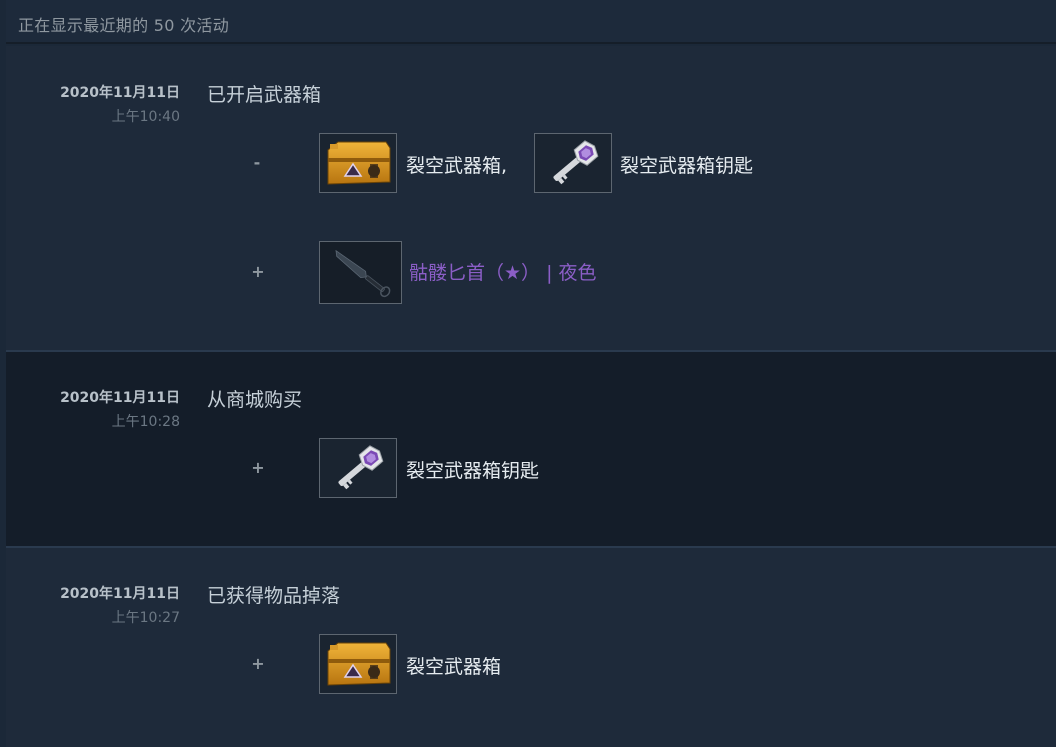  What do you see at coordinates (456, 164) in the screenshot?
I see `item-name: 裂空武器箱,` at bounding box center [456, 164].